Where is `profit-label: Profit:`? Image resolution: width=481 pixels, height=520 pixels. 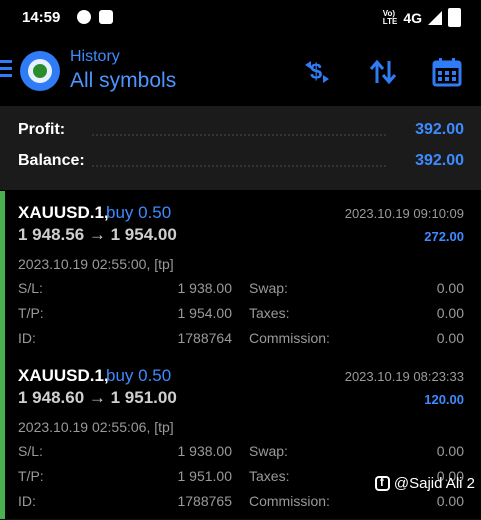 profit-label: Profit: is located at coordinates (42, 129).